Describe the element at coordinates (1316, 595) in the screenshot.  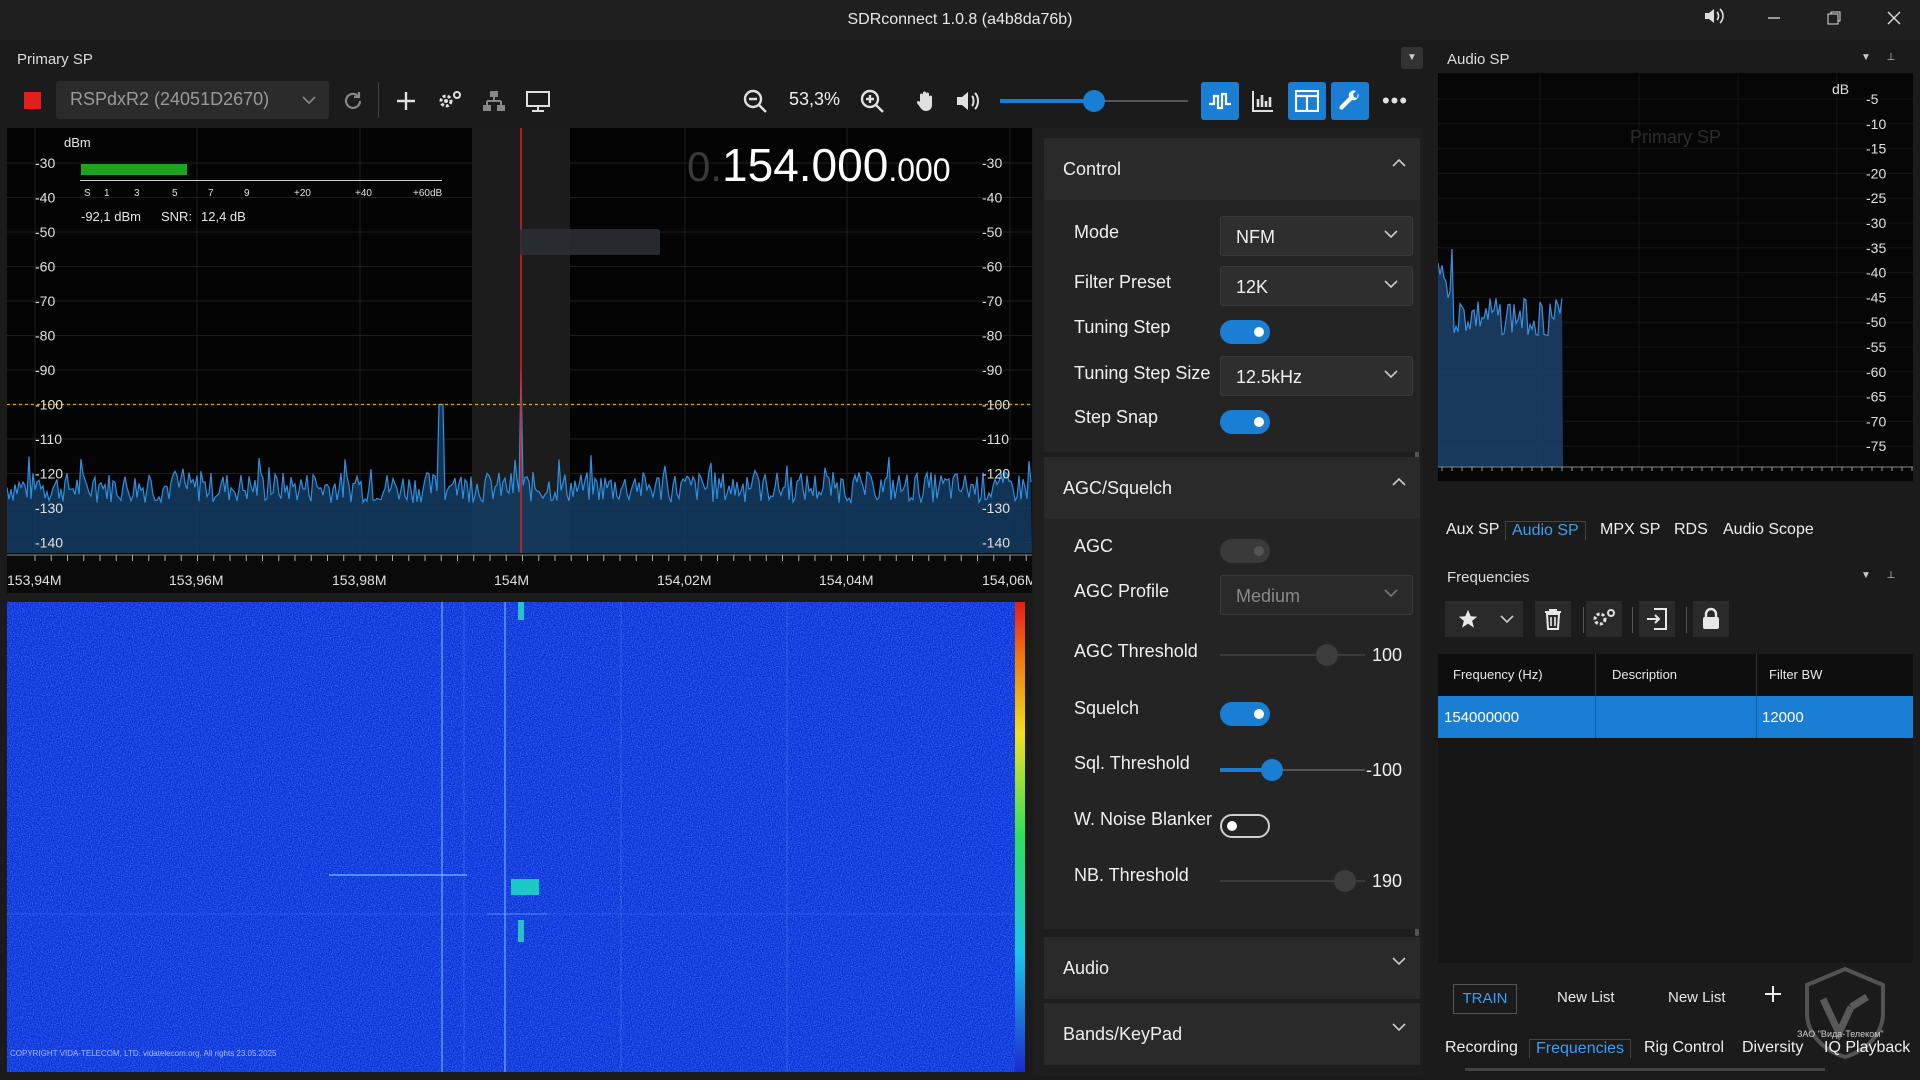
I see `agc-profile-select: Medium` at that location.